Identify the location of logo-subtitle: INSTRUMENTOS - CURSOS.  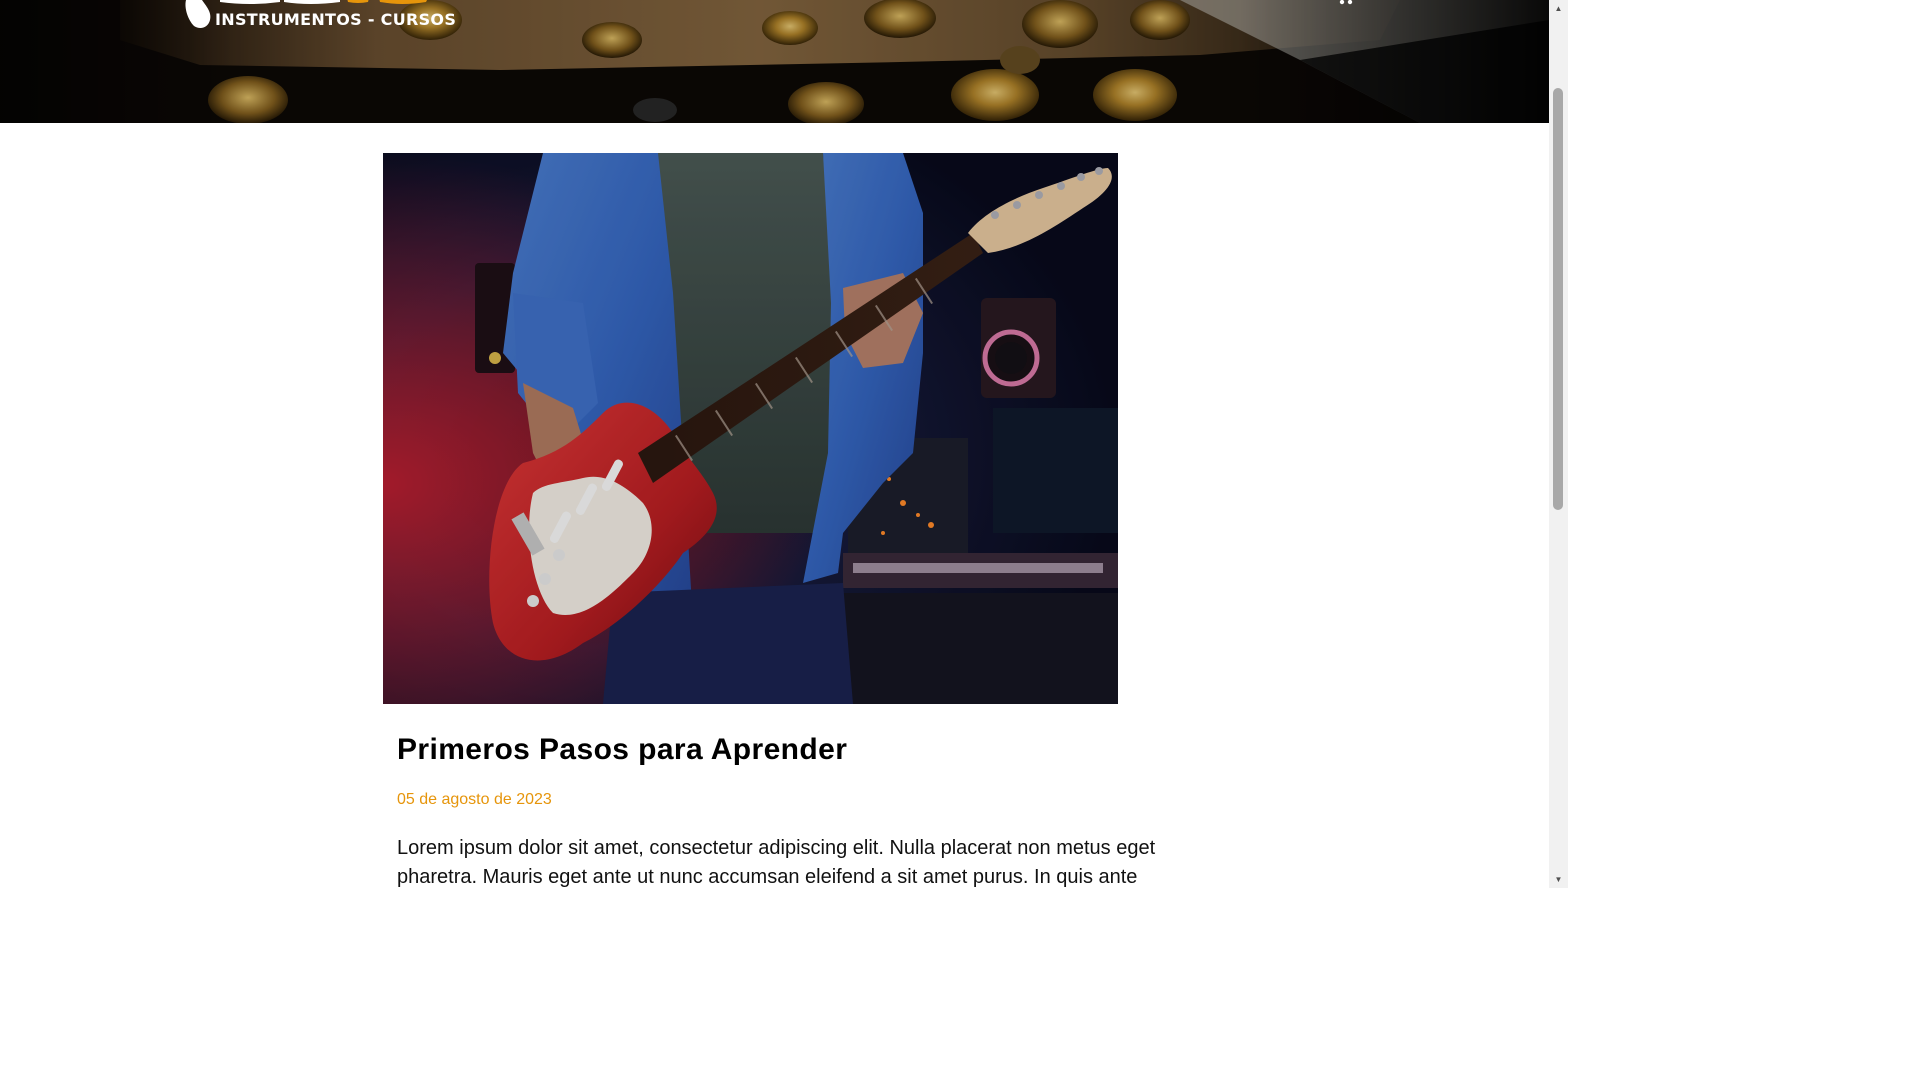
(336, 19).